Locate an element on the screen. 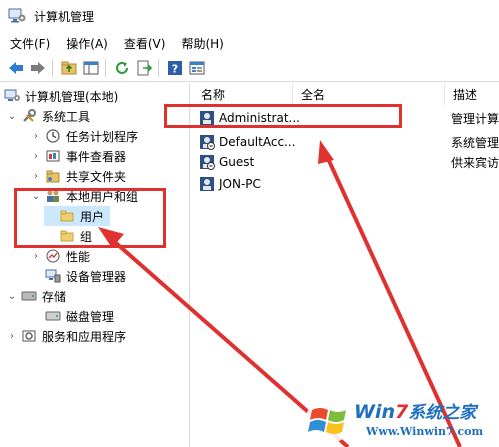 Image resolution: width=499 pixels, height=447 pixels. watermark-logo: Win7系统之家 Www.Winwin7.com is located at coordinates (400, 420).